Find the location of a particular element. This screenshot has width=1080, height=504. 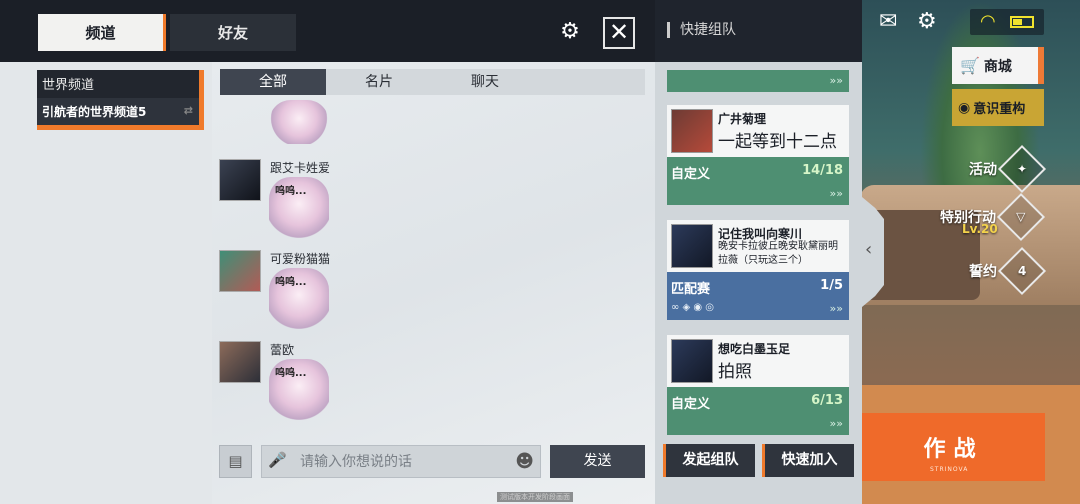

tab-channel: 频道 is located at coordinates (102, 32).